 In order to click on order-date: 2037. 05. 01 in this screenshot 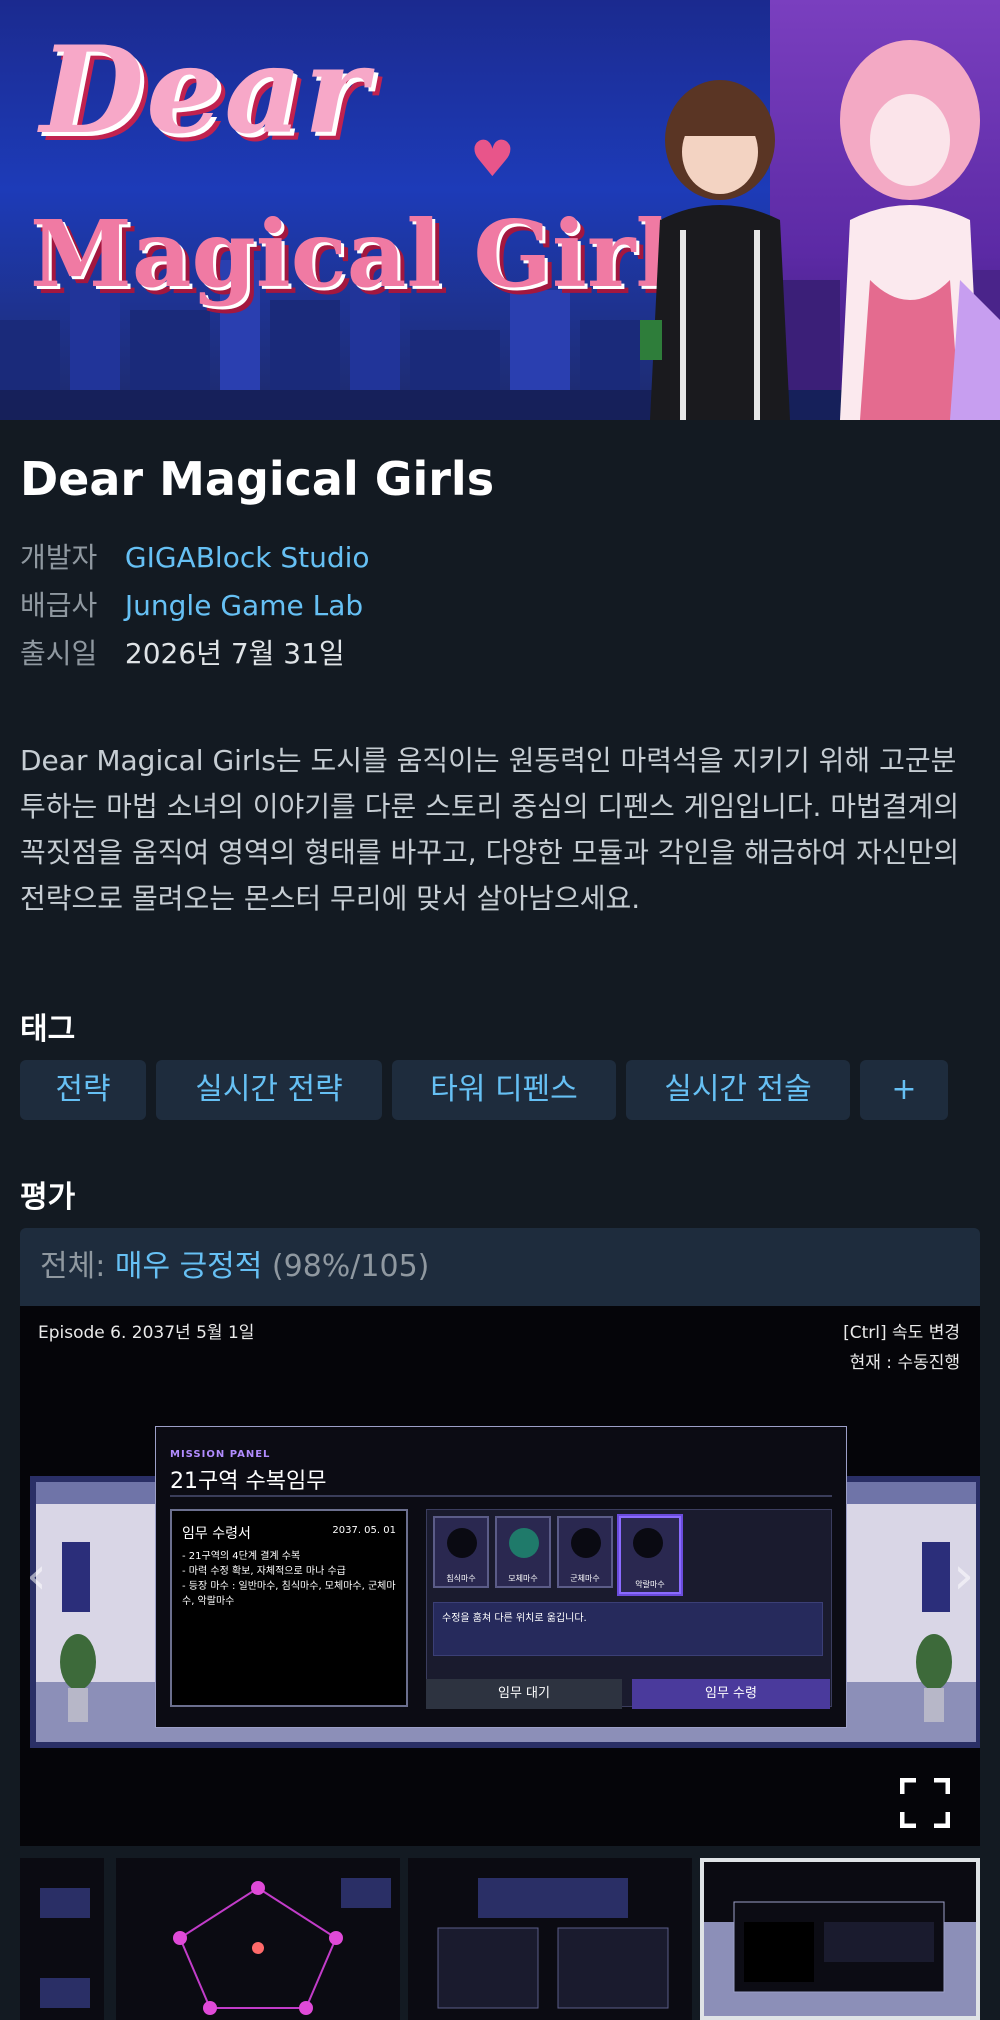, I will do `click(364, 1530)`.